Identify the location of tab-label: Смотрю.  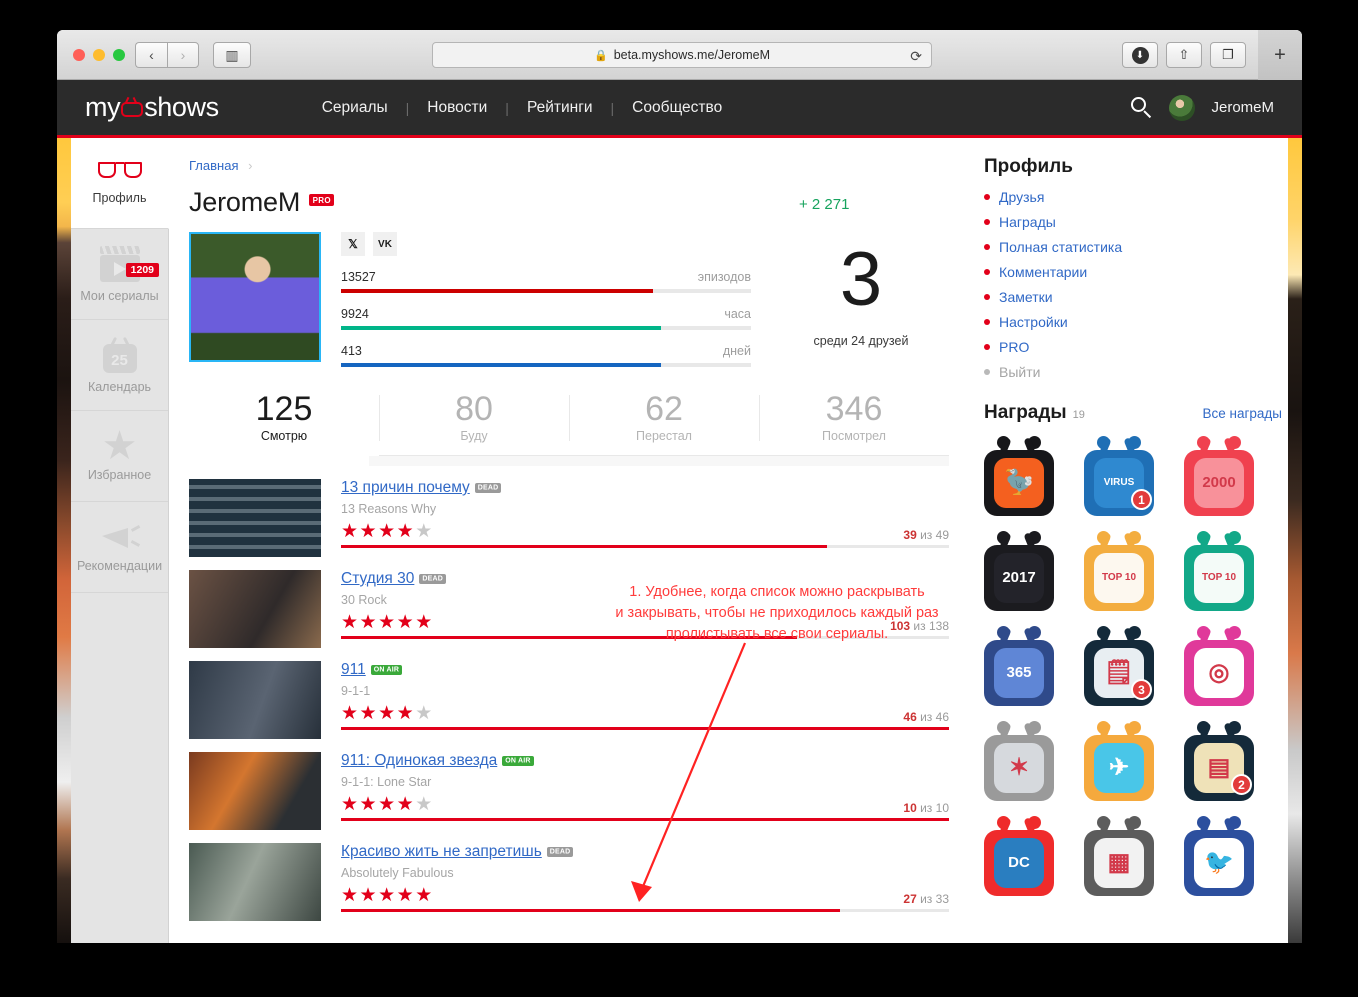
(284, 436).